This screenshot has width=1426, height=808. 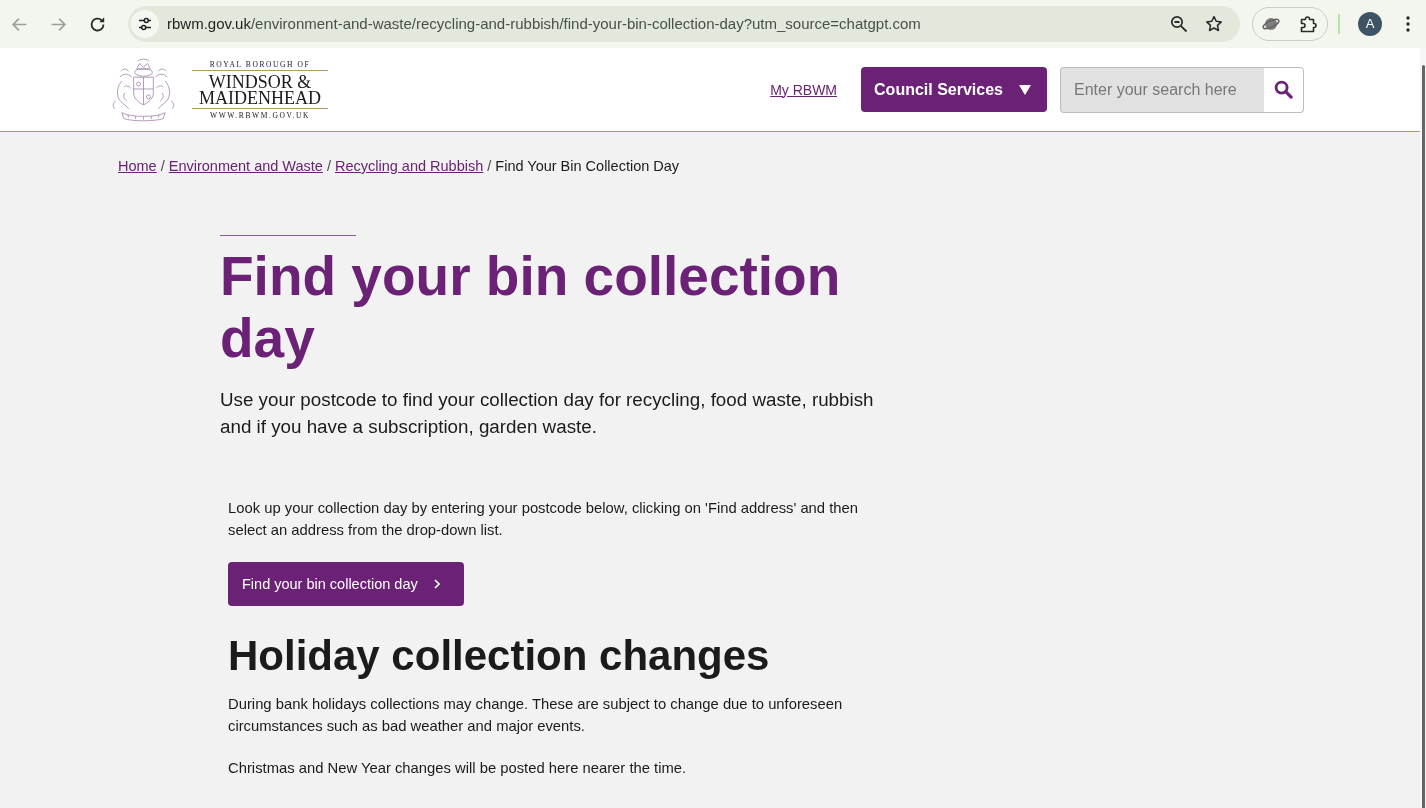 I want to click on body-text: Christmas and New Year changes will be posted here nearer the time., so click(x=458, y=768).